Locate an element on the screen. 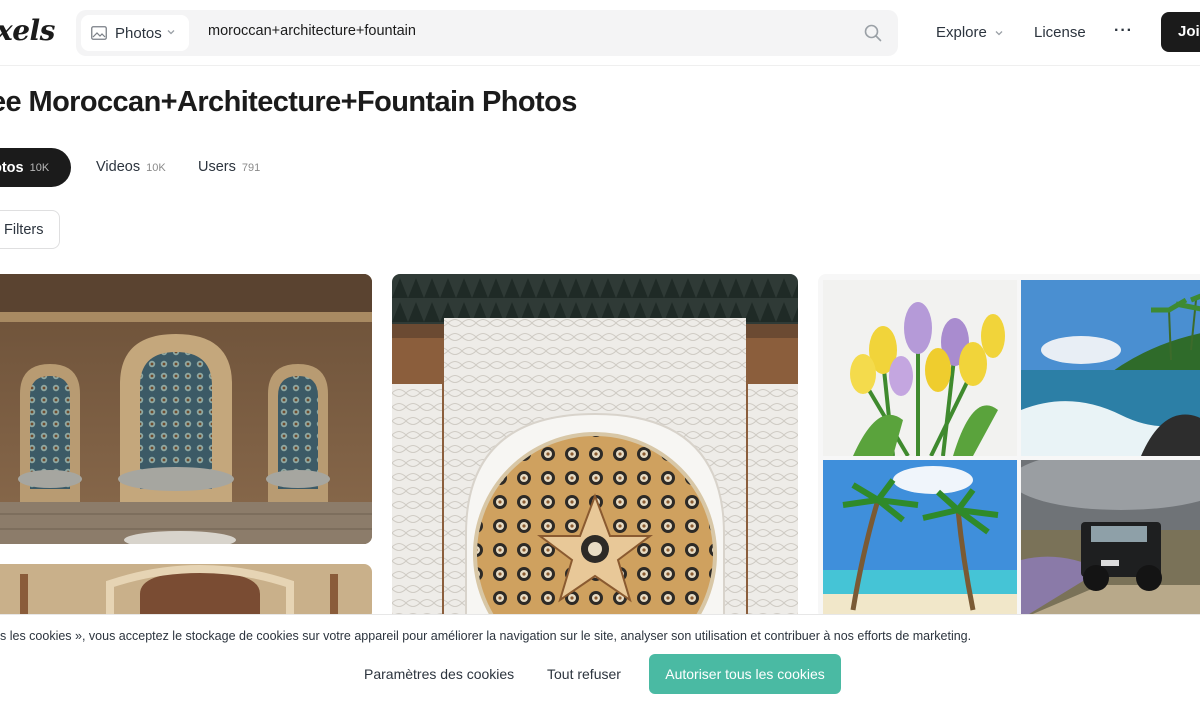  join-button: Join is located at coordinates (1180, 32).